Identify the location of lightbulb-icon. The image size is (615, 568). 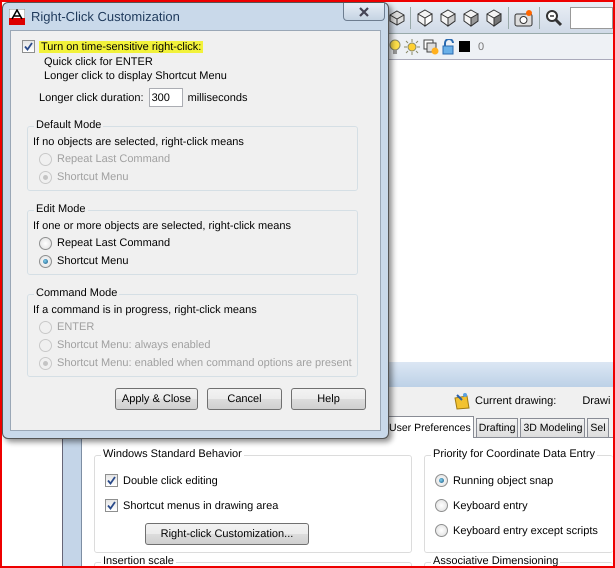
(395, 46).